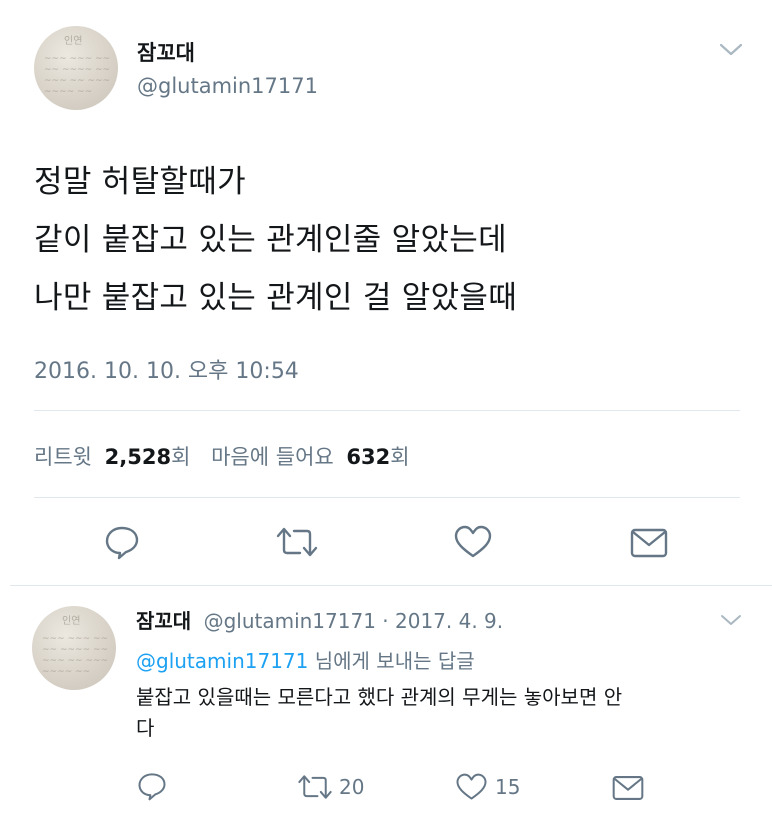  Describe the element at coordinates (227, 86) in the screenshot. I see `user-handle: @glutamin17171` at that location.